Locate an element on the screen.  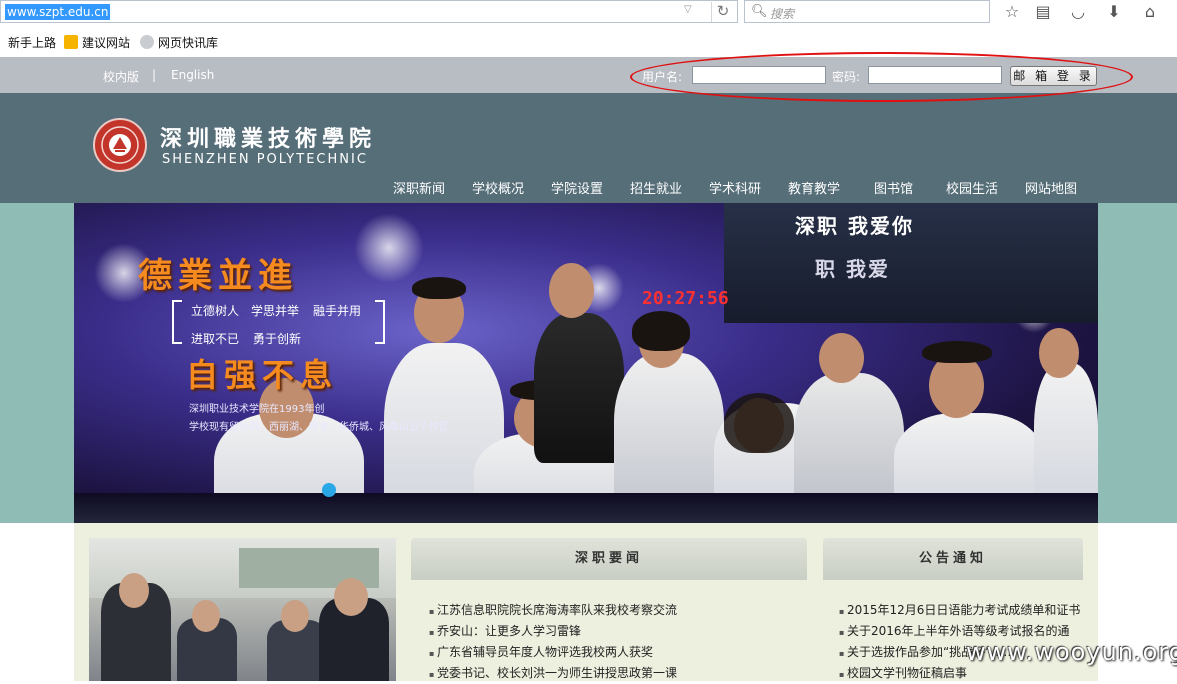
bing-icon is located at coordinates (71, 42).